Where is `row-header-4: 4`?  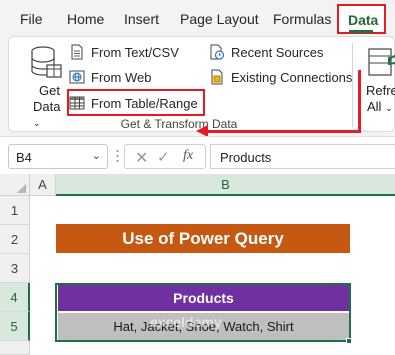
row-header-4: 4 is located at coordinates (15, 297).